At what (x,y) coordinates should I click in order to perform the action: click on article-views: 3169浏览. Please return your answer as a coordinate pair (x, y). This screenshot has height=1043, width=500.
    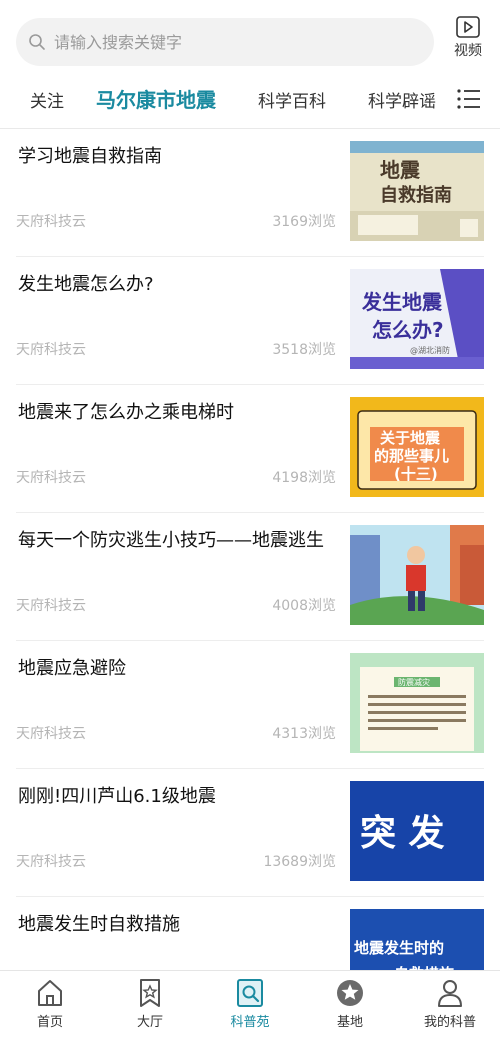
    Looking at the image, I should click on (304, 222).